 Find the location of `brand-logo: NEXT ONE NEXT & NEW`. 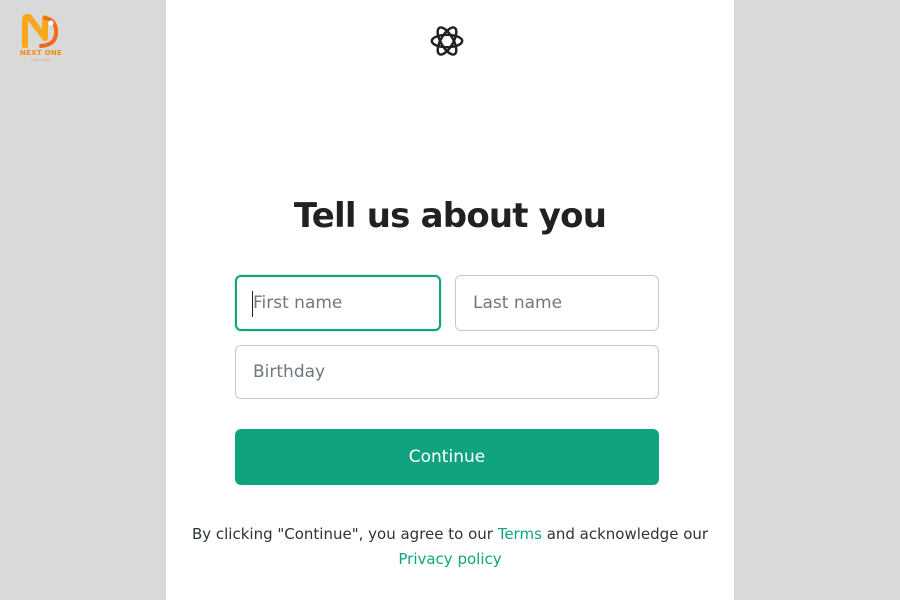

brand-logo: NEXT ONE NEXT & NEW is located at coordinates (41, 41).